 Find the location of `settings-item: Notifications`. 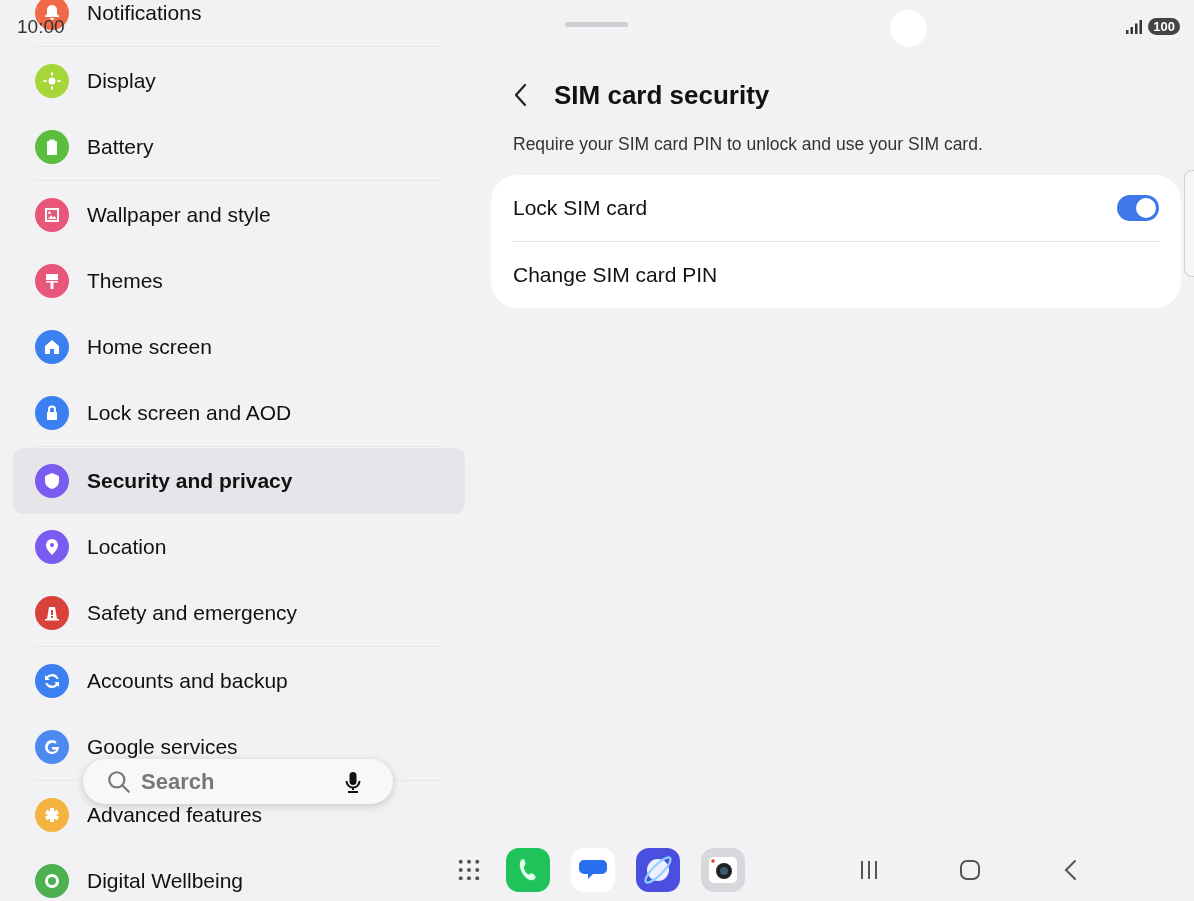

settings-item: Notifications is located at coordinates (144, 13).